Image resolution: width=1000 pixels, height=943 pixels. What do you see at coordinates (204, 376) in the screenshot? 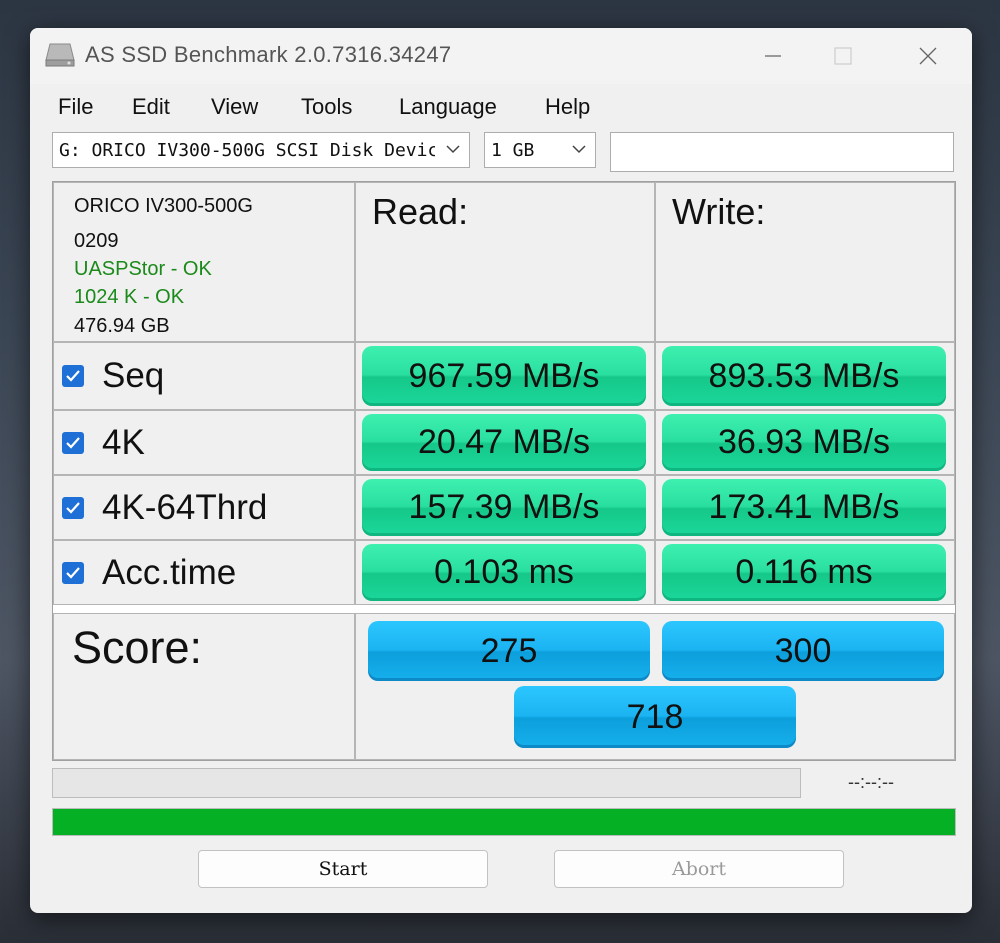
I see `test-row-label-cell: Seq` at bounding box center [204, 376].